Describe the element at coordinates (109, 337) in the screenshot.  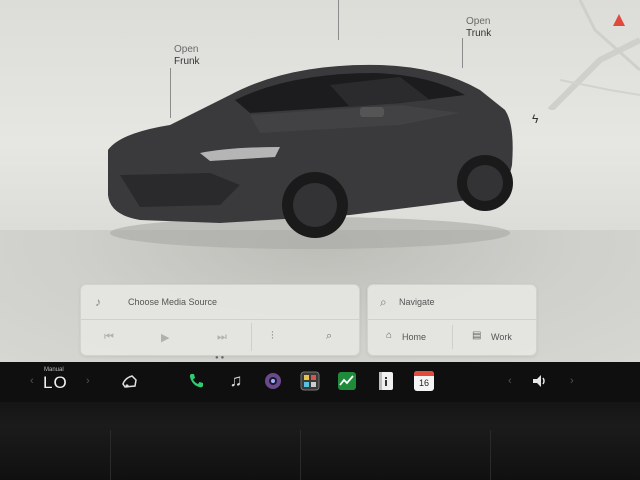
I see `skip-back-icon: ⏮` at that location.